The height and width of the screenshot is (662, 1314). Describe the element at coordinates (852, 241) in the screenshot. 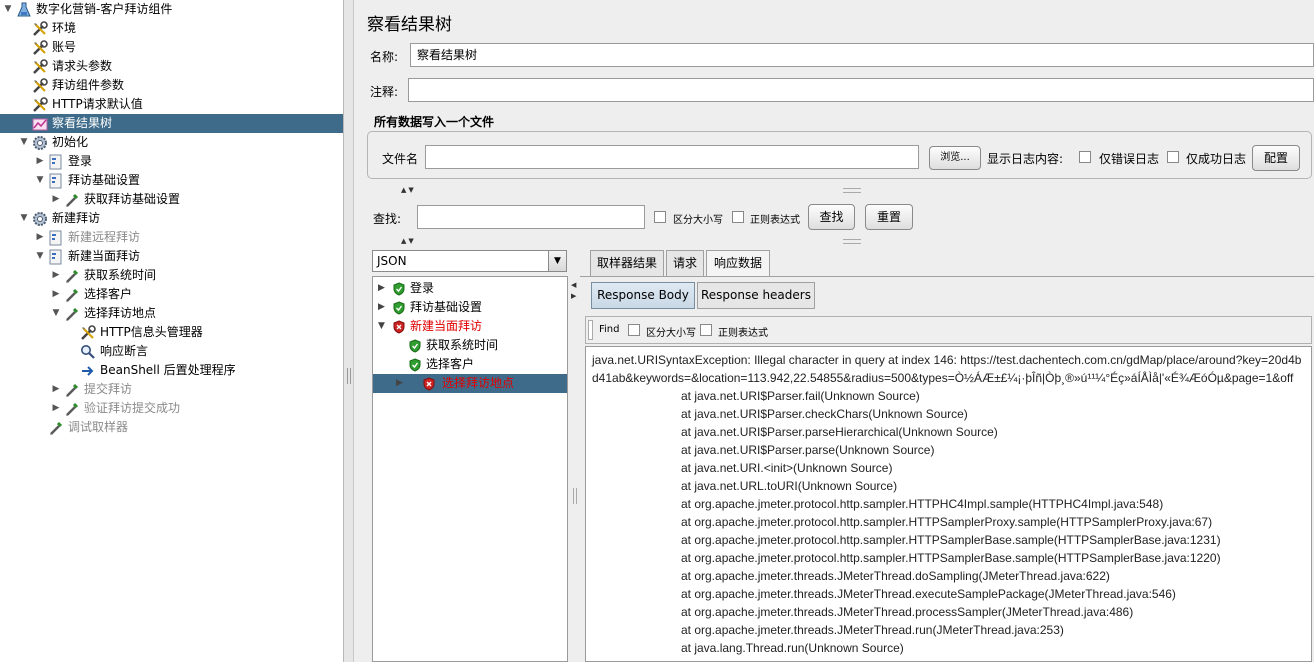

I see `divider2-knob` at that location.